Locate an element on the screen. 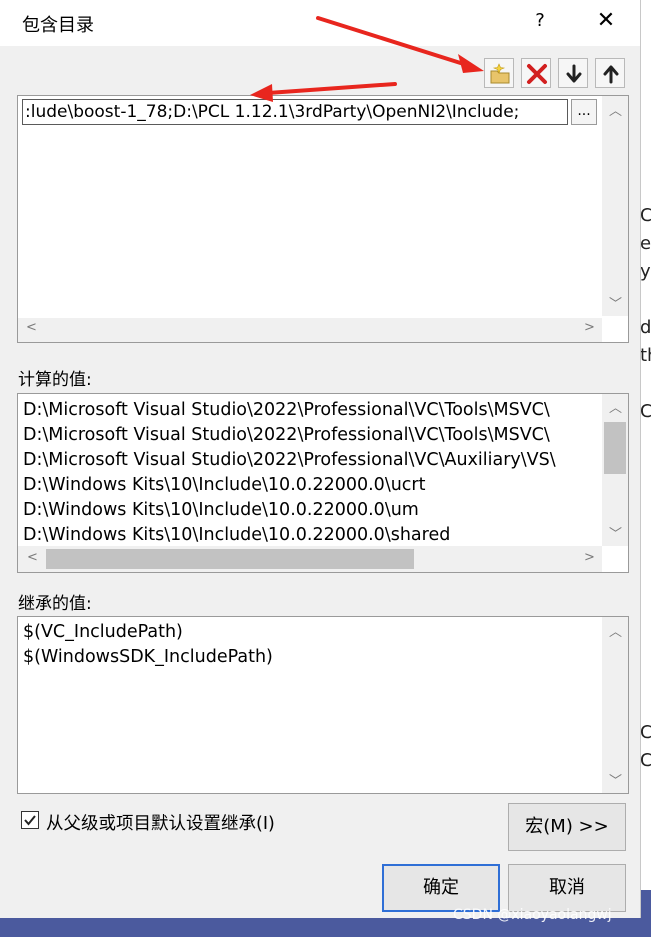  move-up-button is located at coordinates (610, 73).